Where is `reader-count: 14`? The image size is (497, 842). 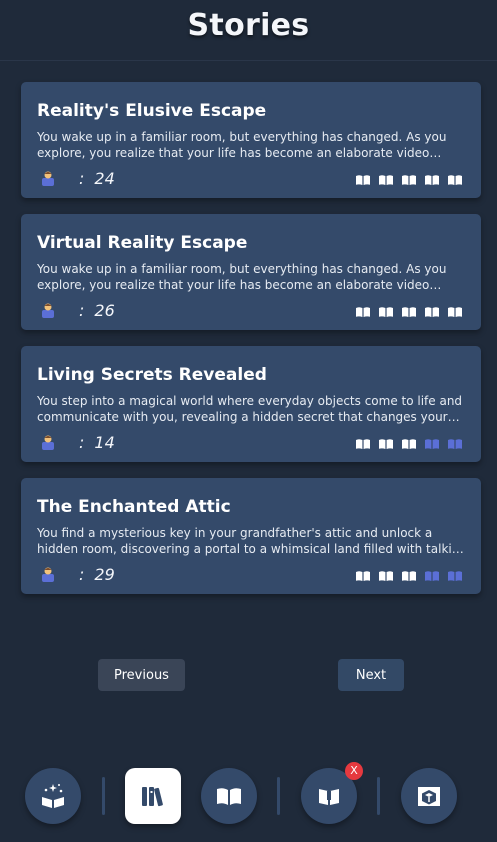
reader-count: 14 is located at coordinates (104, 442).